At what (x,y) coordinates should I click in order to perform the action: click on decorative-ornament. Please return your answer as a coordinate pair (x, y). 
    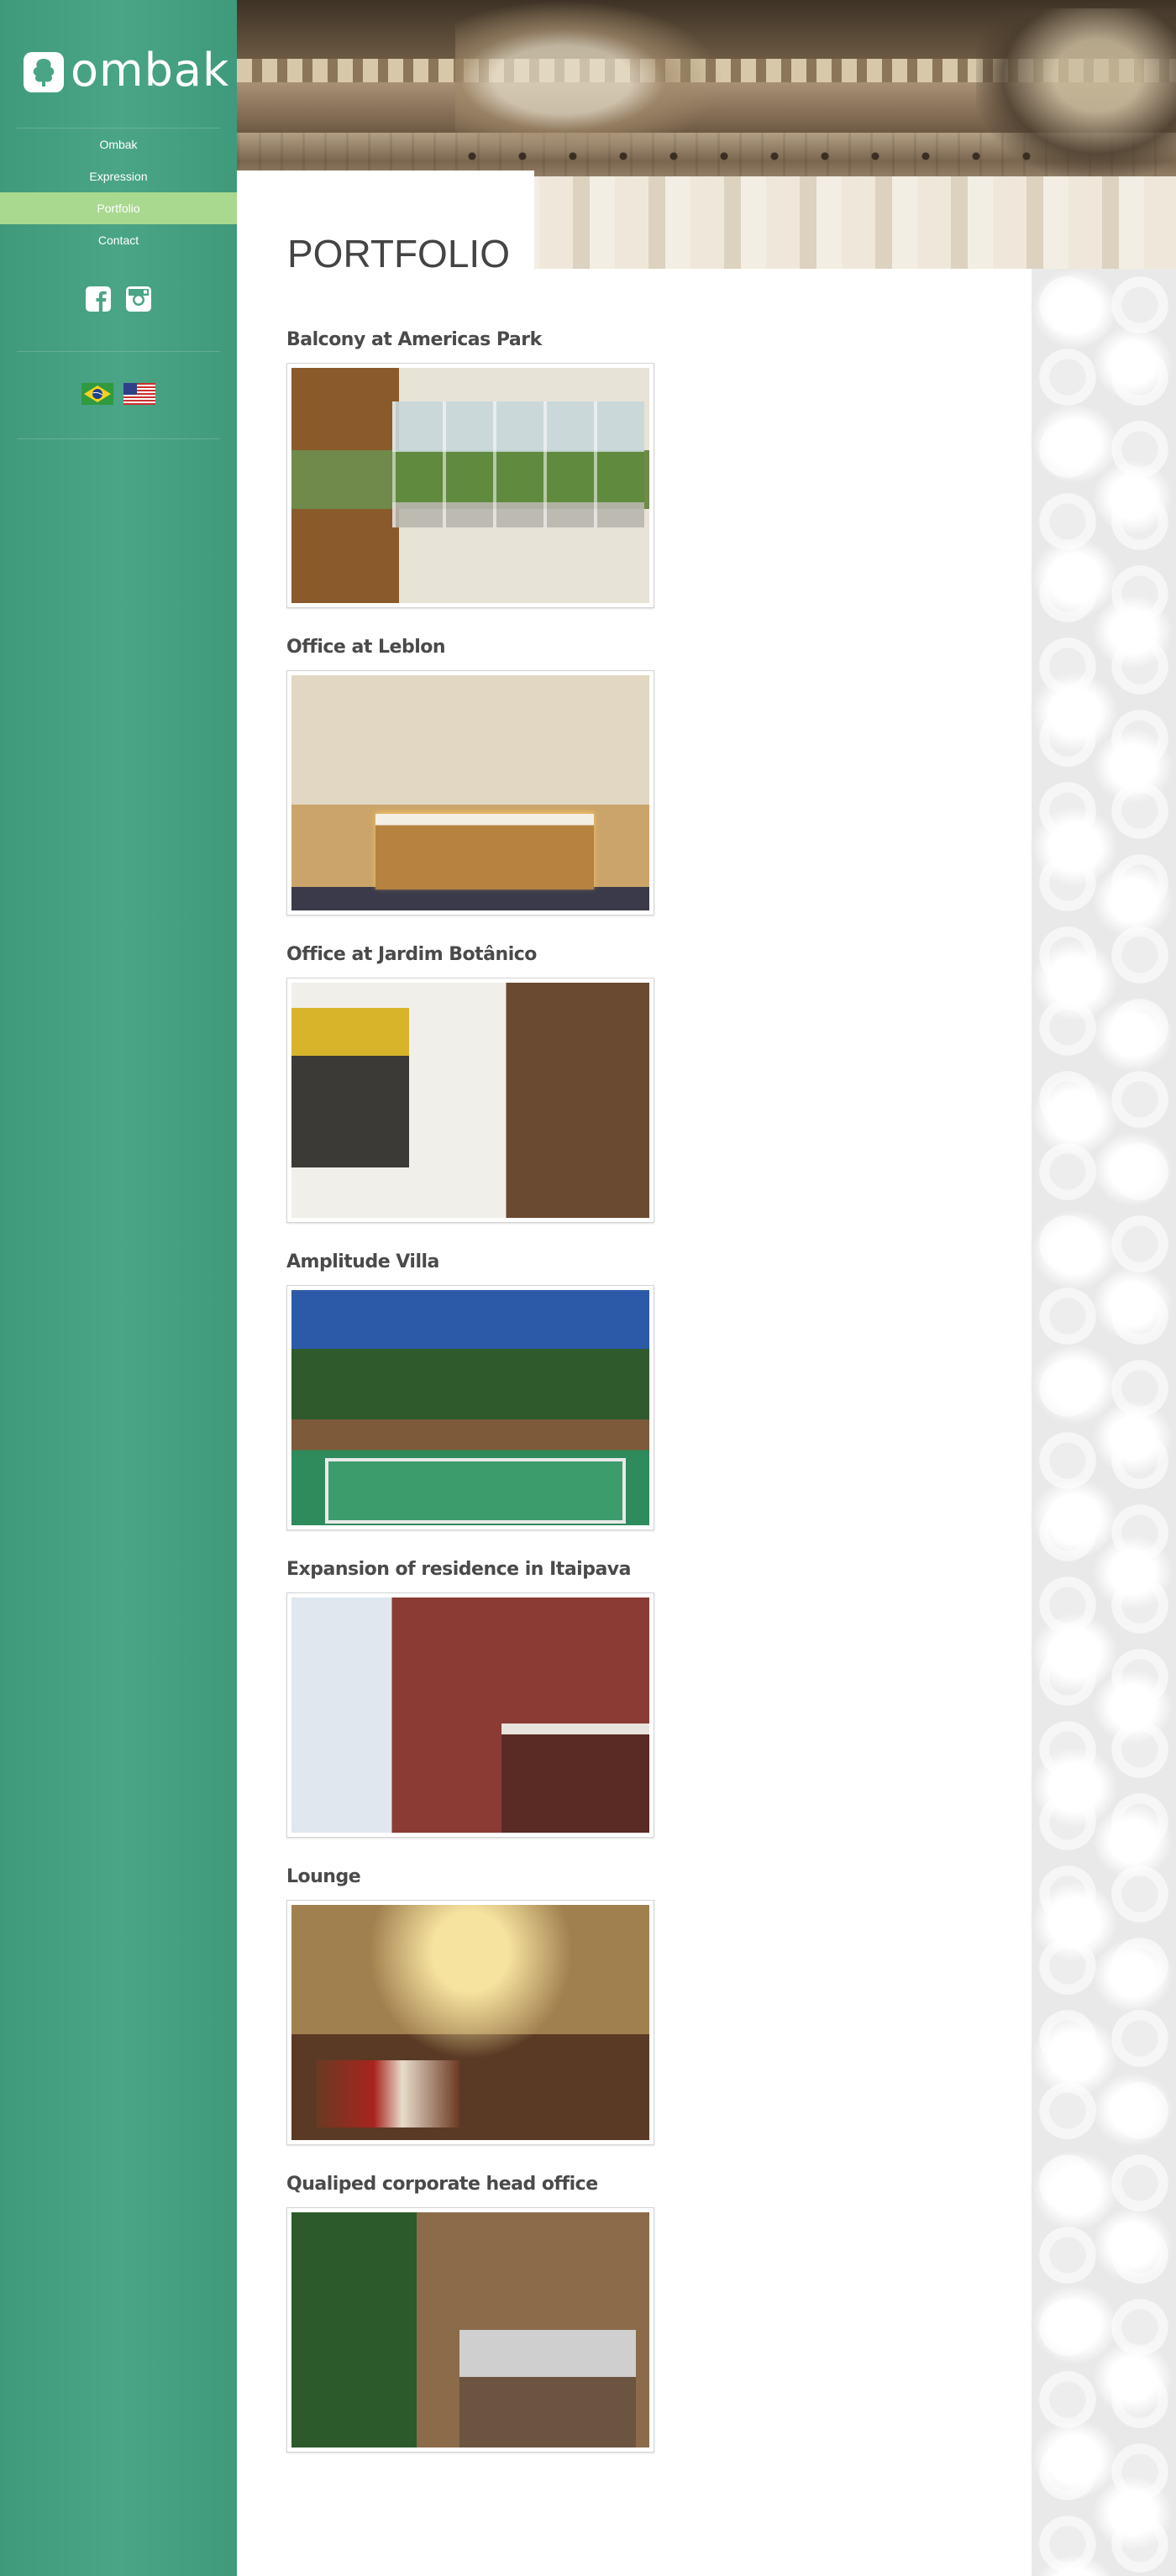
    Looking at the image, I should click on (1104, 1422).